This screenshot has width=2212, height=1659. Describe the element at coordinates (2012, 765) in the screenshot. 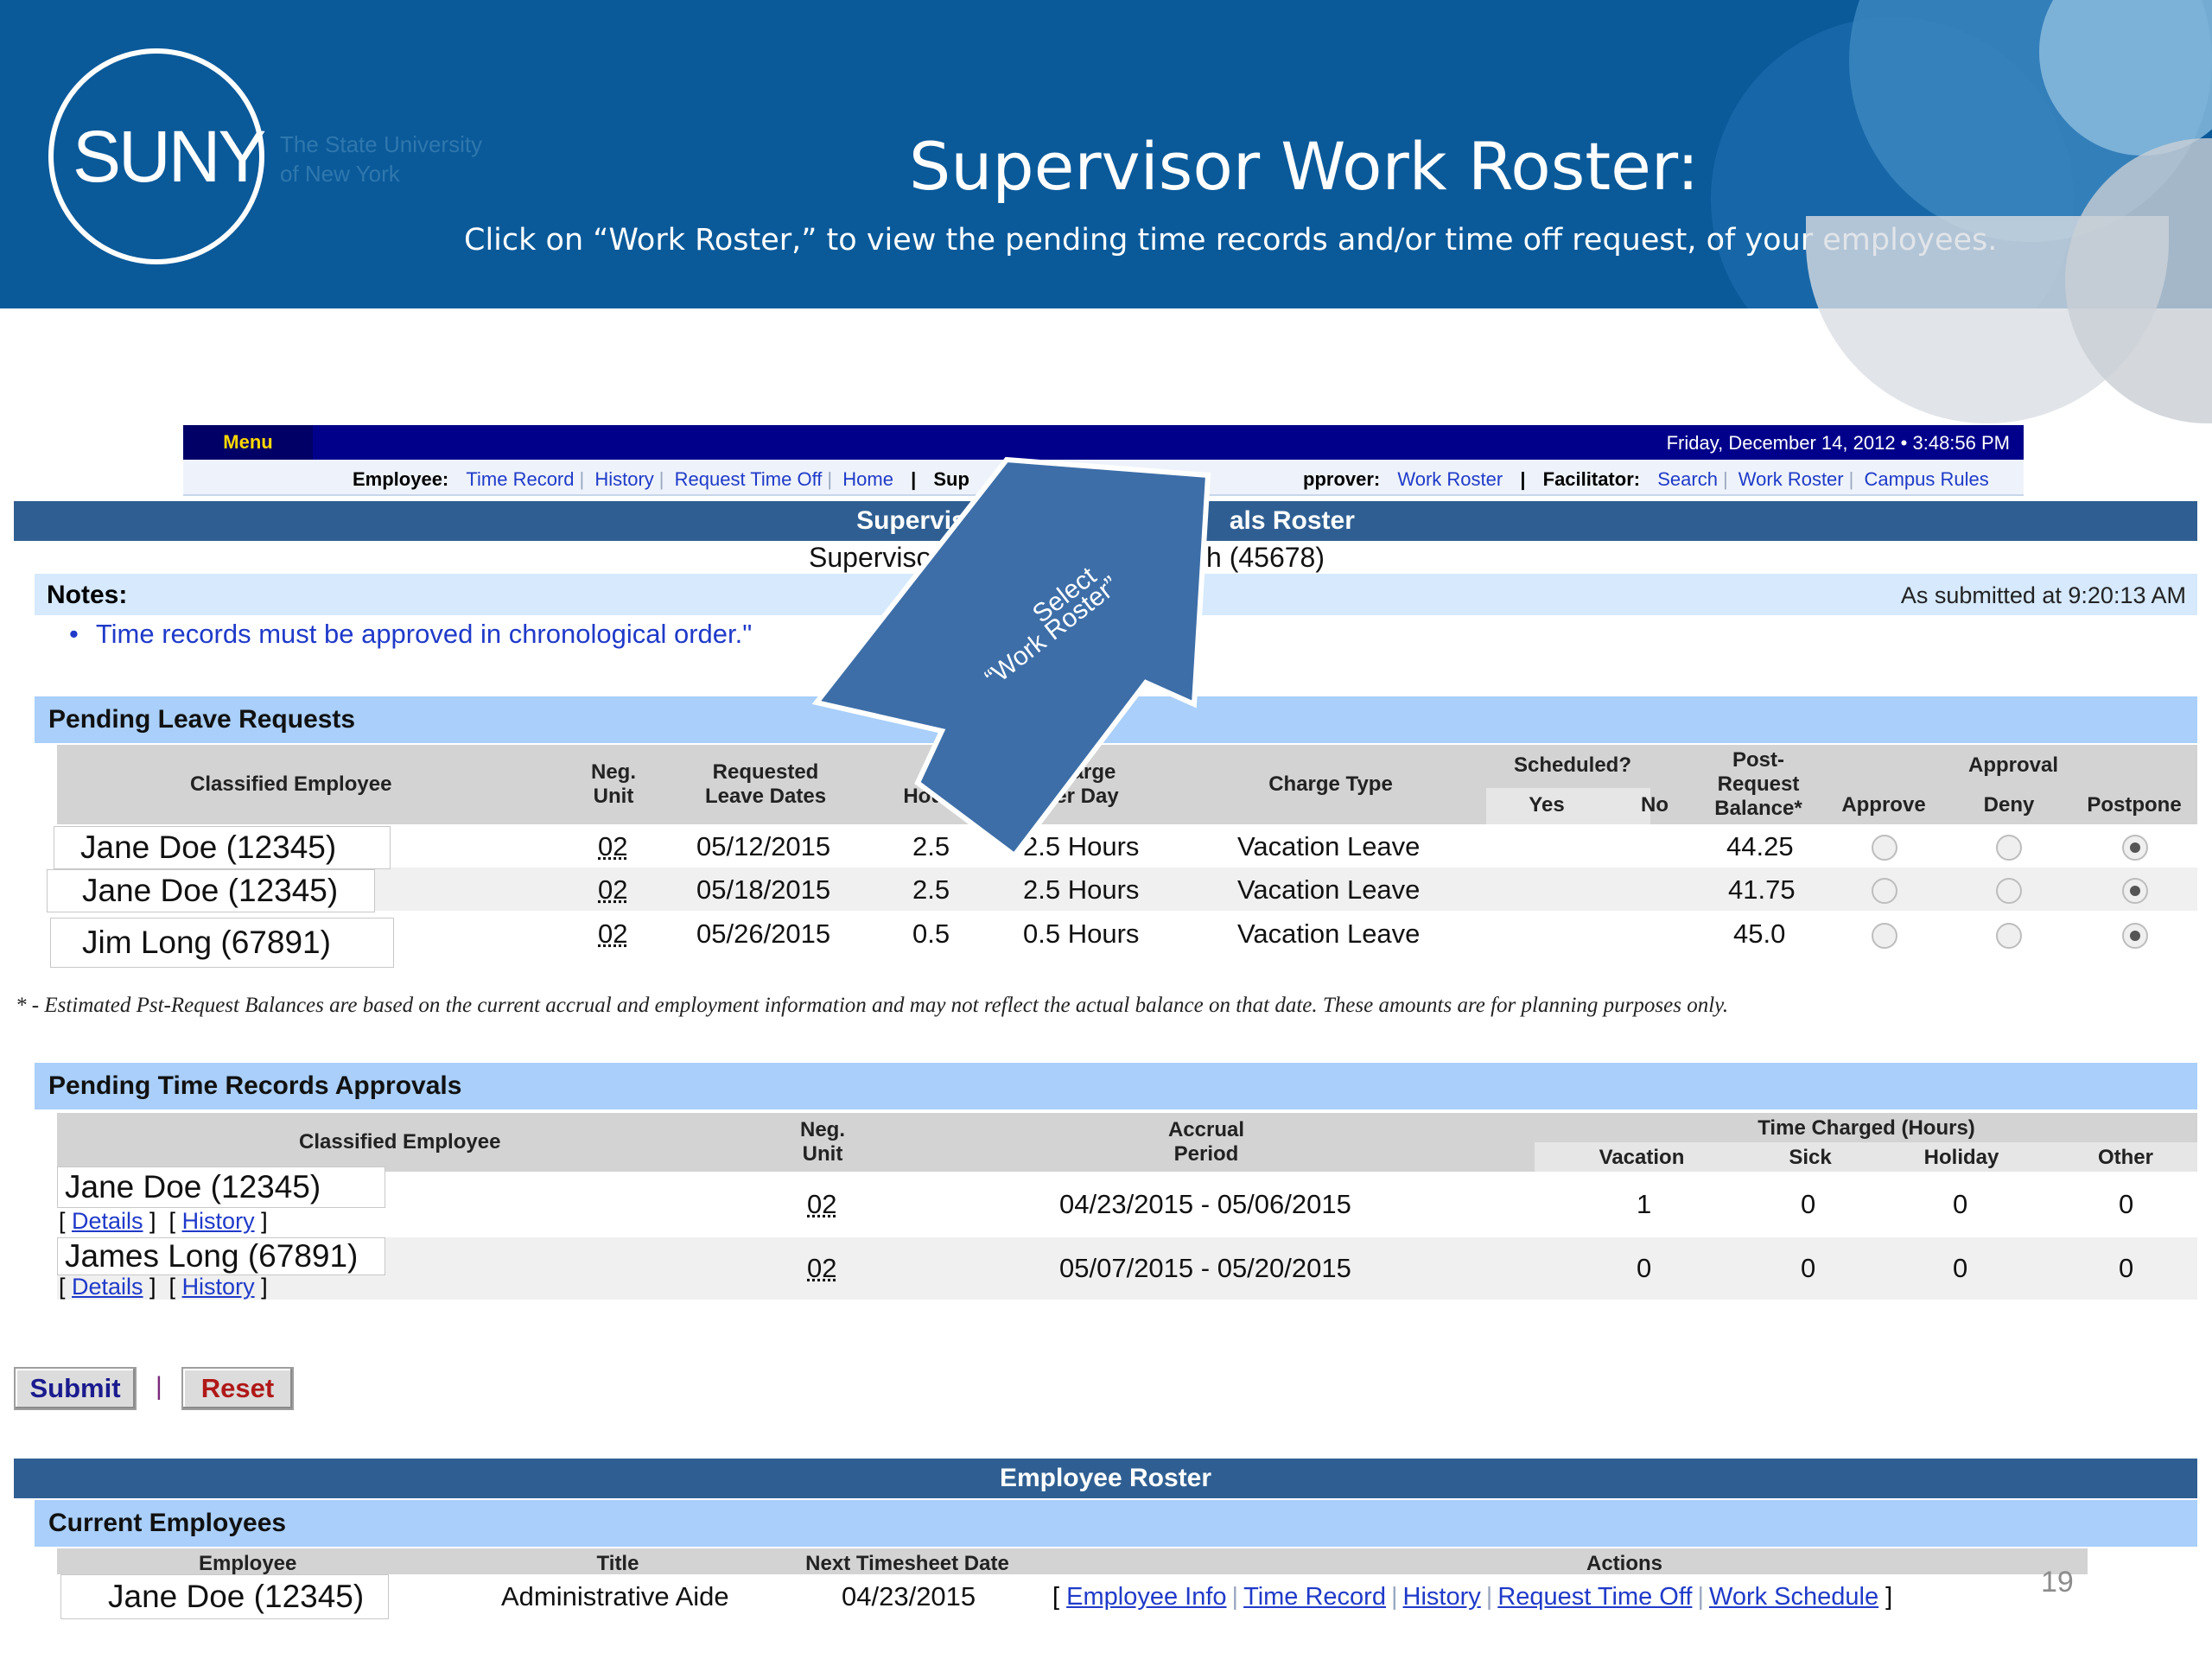

I see `col-approval: Approval` at that location.